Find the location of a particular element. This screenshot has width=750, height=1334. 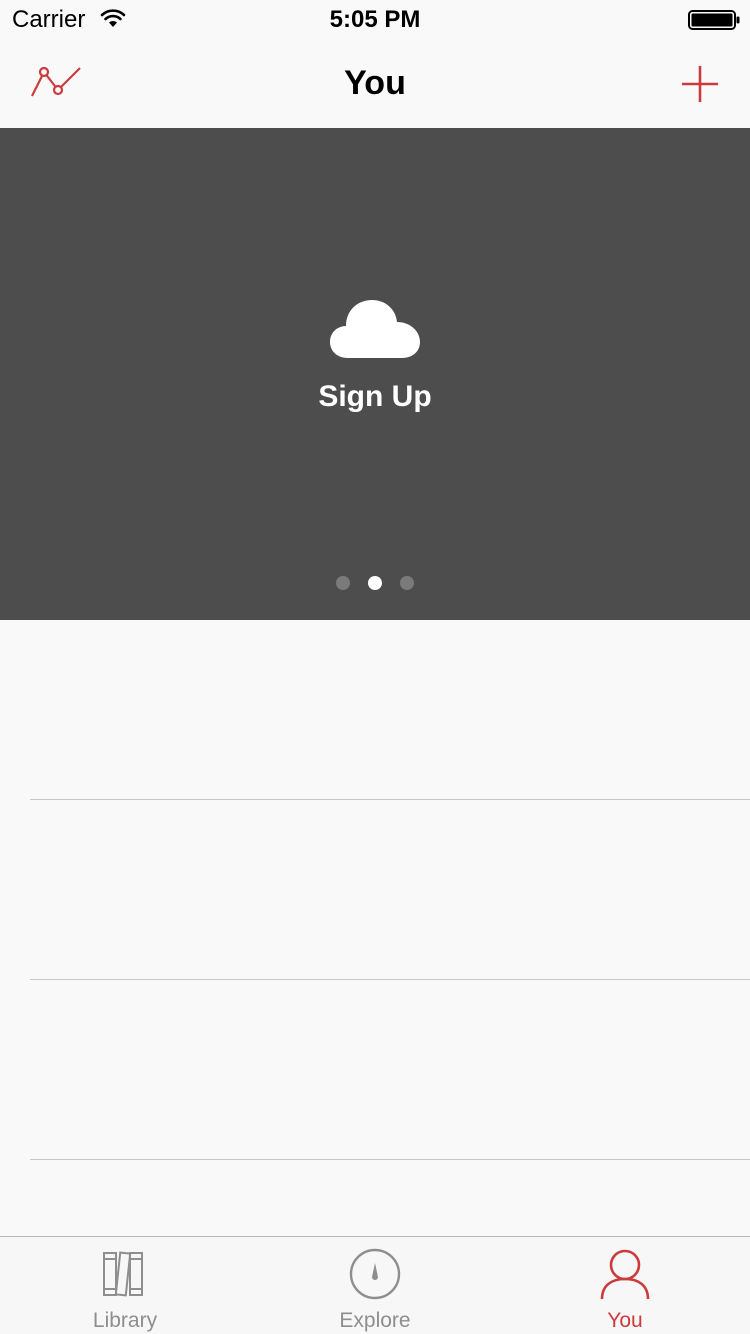

page-indicator is located at coordinates (375, 583).